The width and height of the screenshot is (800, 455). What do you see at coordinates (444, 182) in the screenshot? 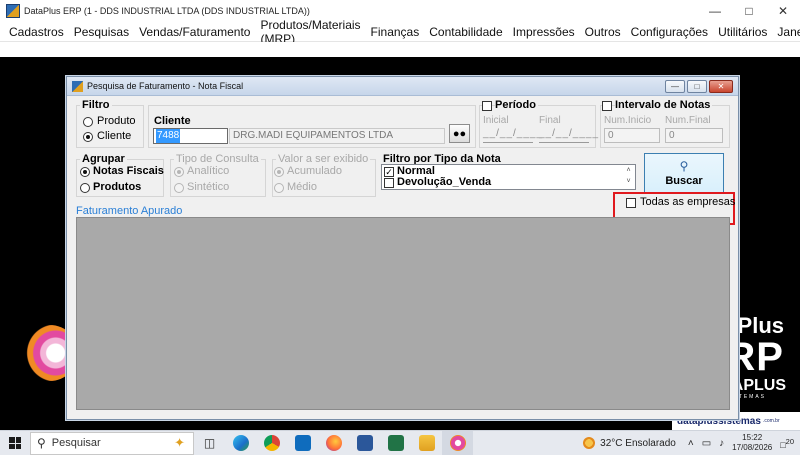
I see `tipo-devolucao-label: Devolução_Venda` at bounding box center [444, 182].